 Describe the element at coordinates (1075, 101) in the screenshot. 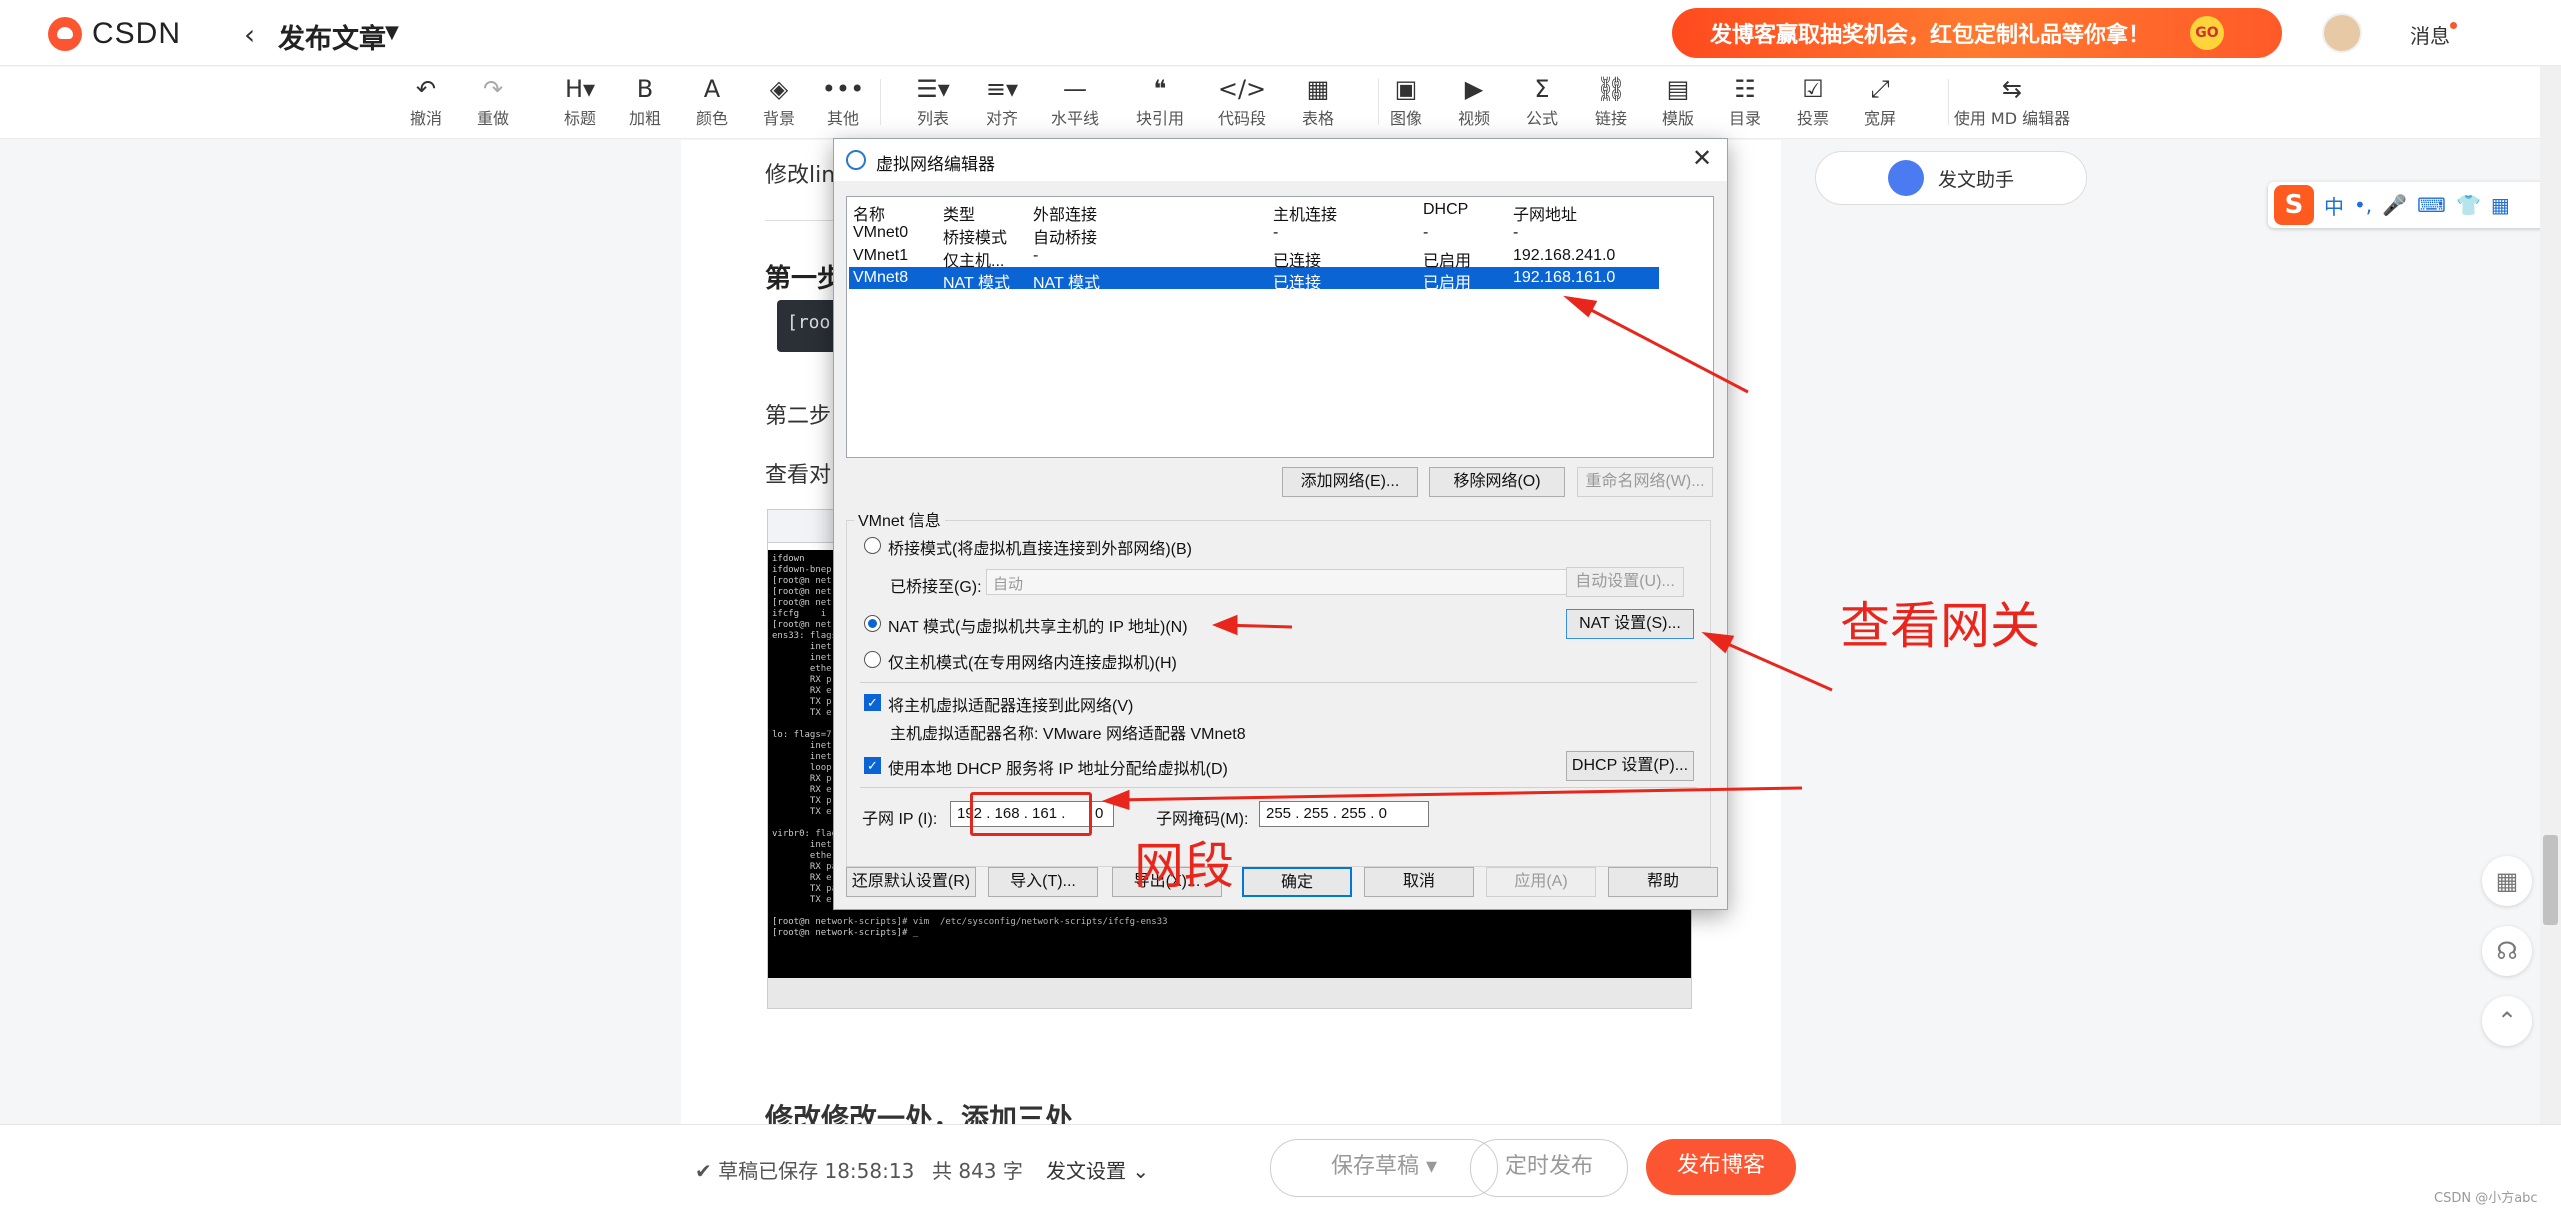

I see `toolbar-button: — 水平线` at that location.